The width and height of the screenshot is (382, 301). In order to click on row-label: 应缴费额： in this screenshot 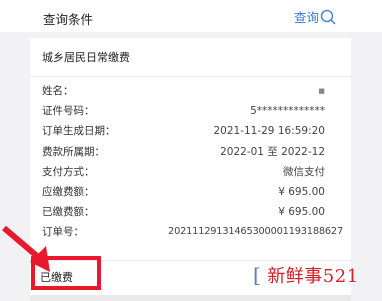, I will do `click(68, 191)`.